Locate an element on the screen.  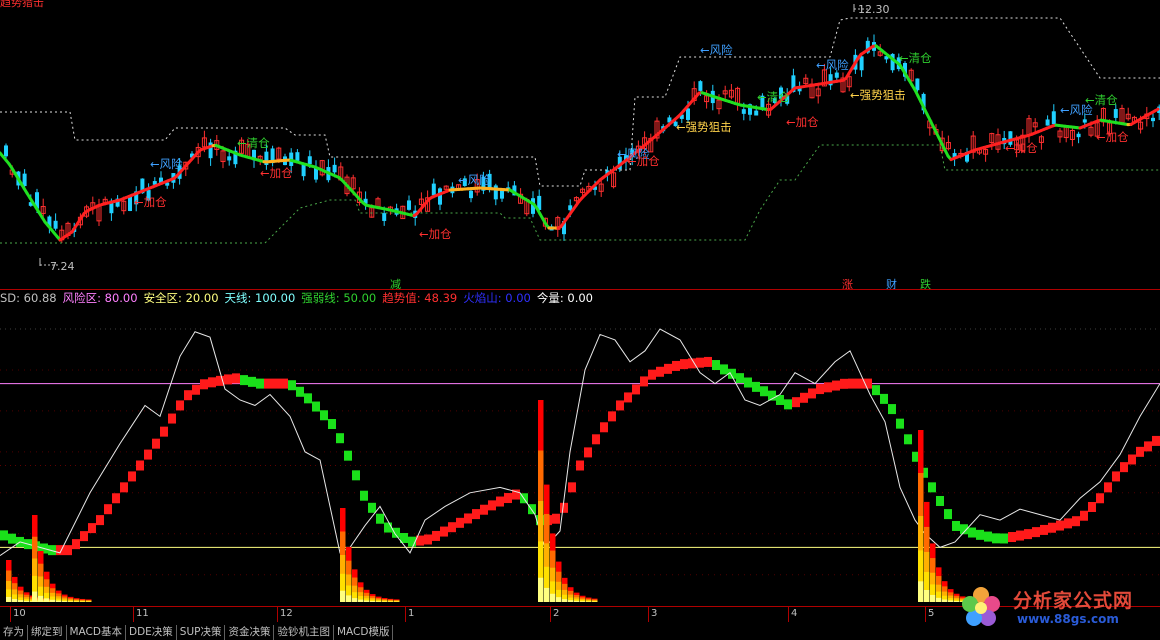
indicator-legend-item: 趋势值: 48.39 is located at coordinates (419, 298).